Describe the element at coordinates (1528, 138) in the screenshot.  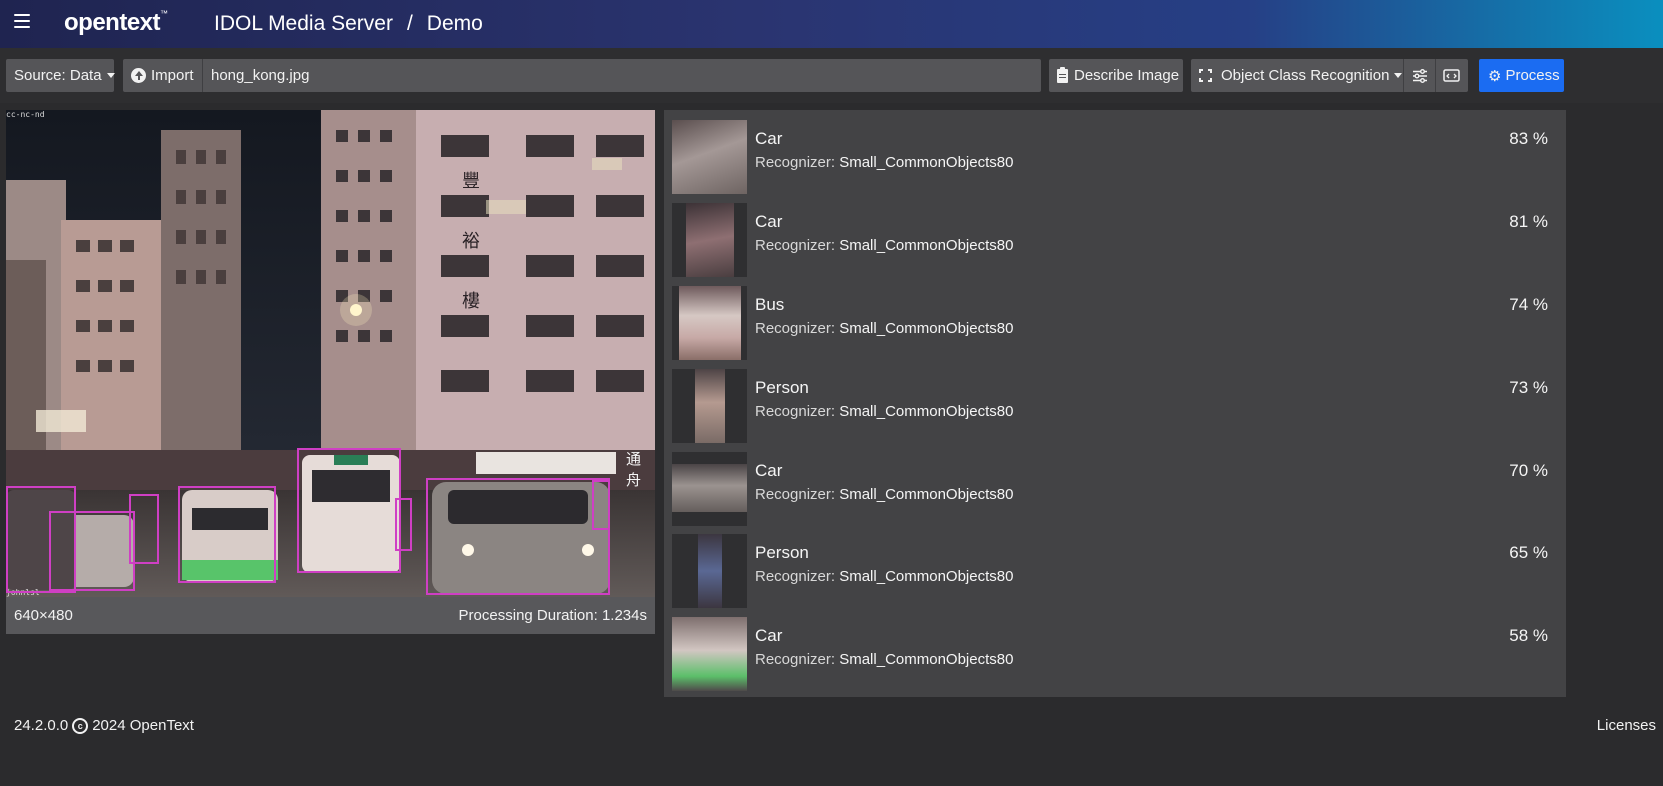
I see `result-confidence: 83 %` at that location.